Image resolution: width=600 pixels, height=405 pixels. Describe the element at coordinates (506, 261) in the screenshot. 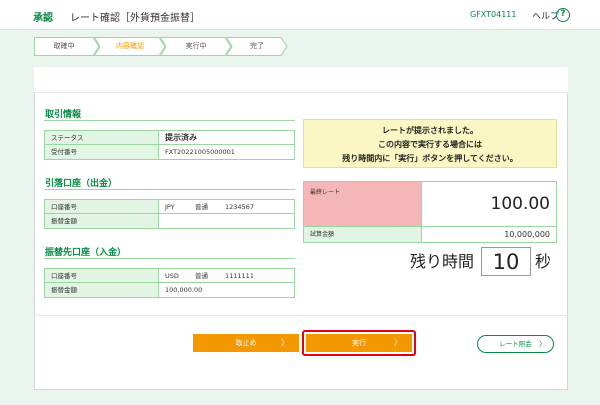

I see `remaining-seconds: 10` at that location.